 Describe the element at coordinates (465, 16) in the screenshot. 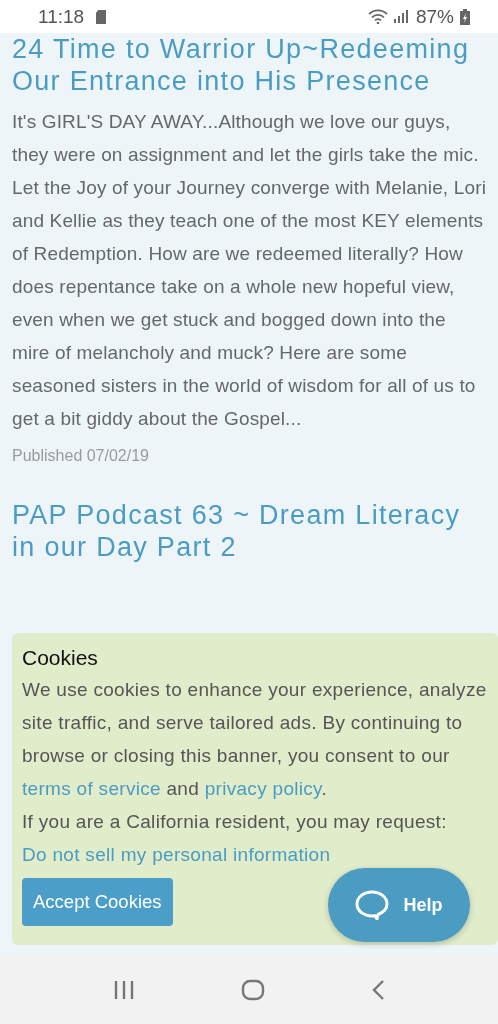

I see `battery-icon` at that location.